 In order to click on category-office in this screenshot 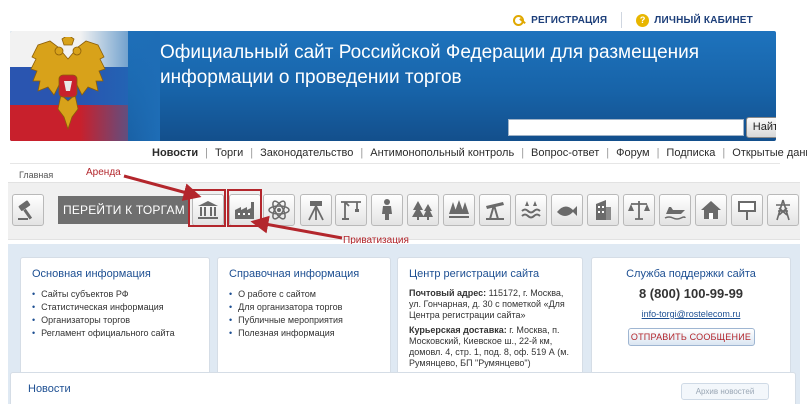, I will do `click(603, 210)`.